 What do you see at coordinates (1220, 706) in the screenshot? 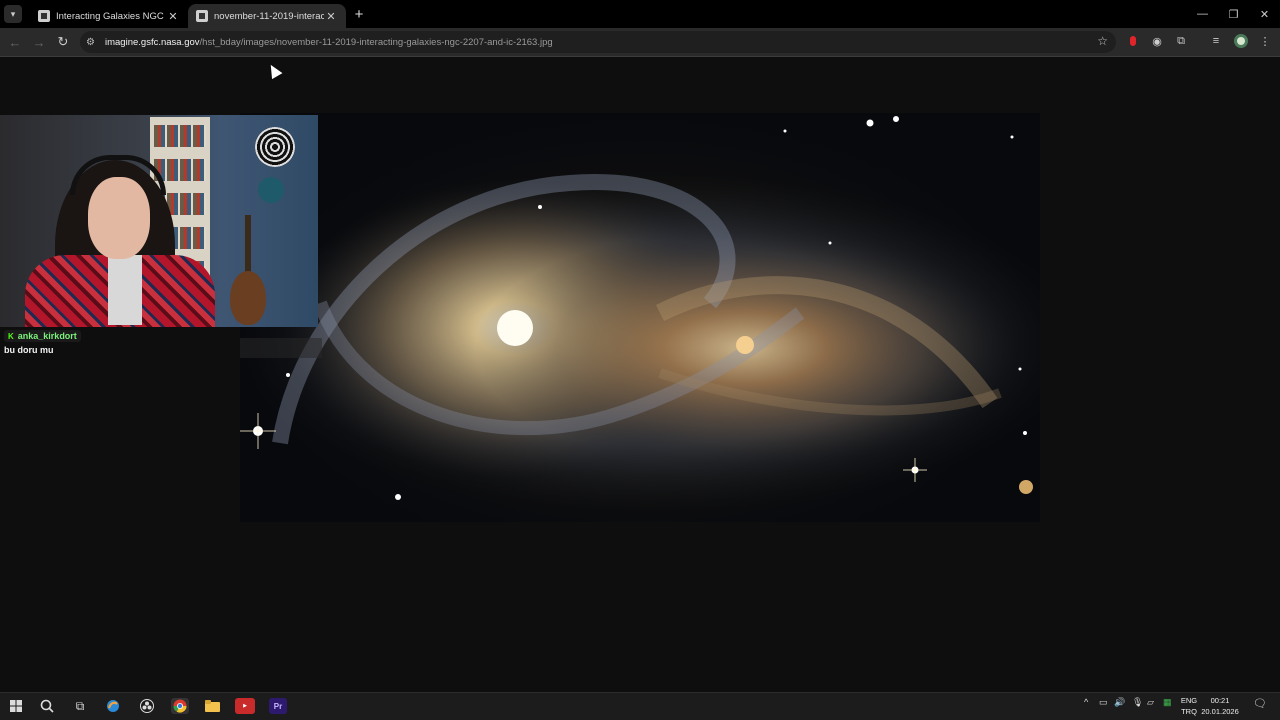
I see `clock: 00:21 20.01.2026` at bounding box center [1220, 706].